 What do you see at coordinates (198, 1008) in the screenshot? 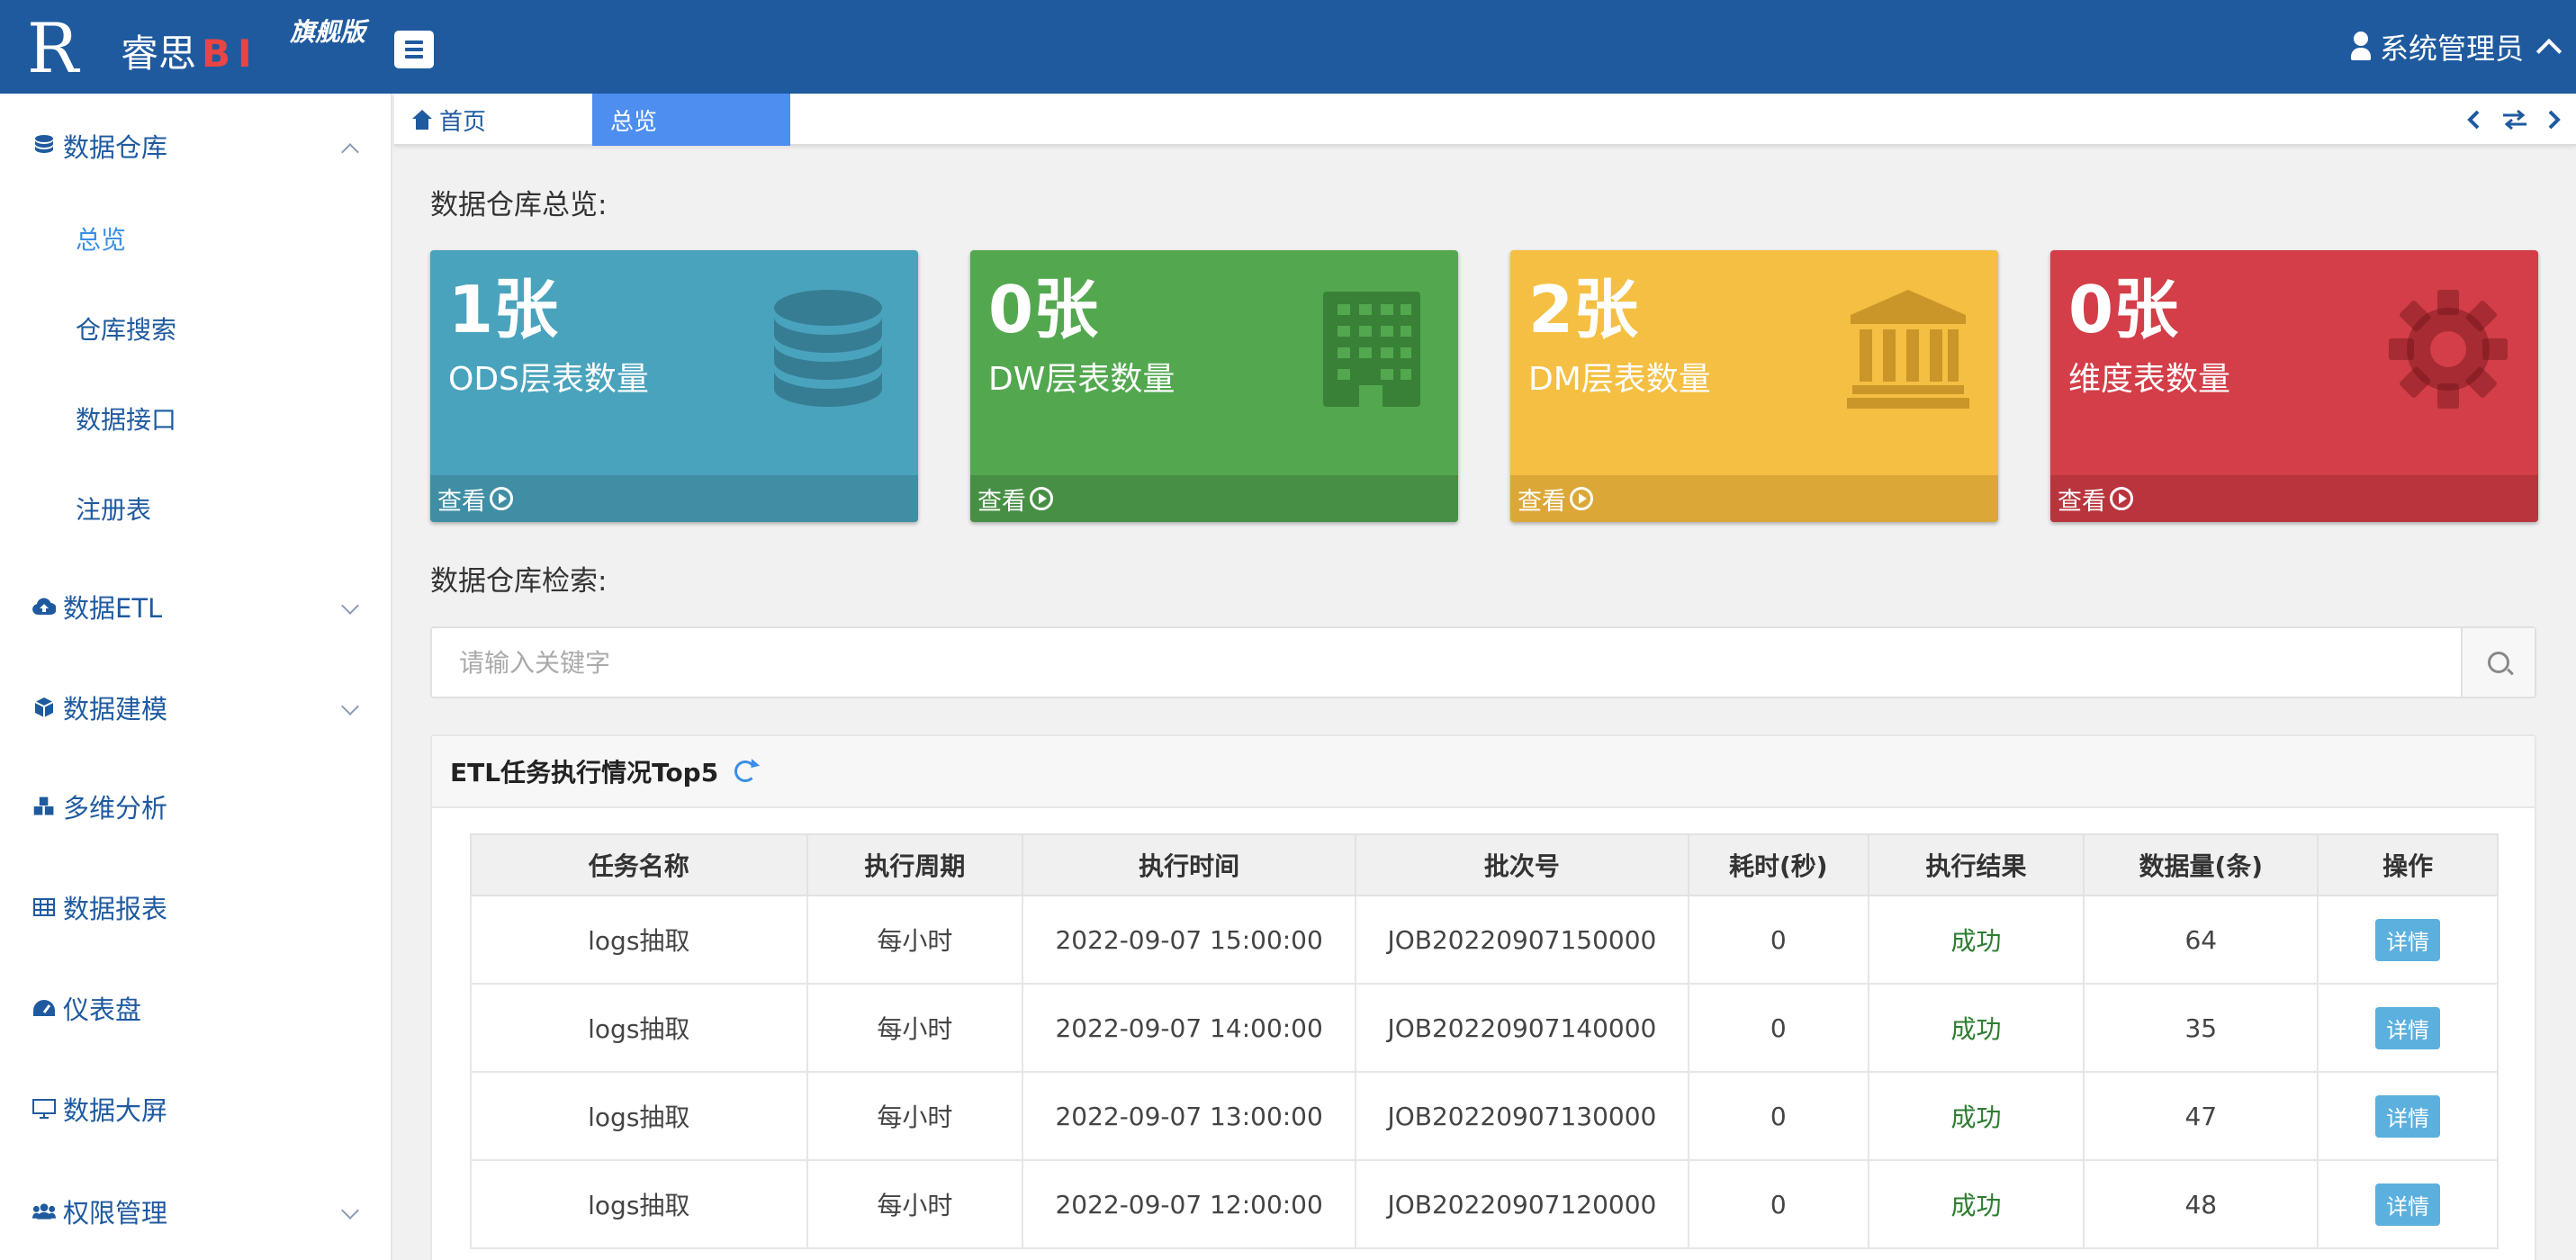
I see `sidebar-item-dashboard: 仪表盘` at bounding box center [198, 1008].